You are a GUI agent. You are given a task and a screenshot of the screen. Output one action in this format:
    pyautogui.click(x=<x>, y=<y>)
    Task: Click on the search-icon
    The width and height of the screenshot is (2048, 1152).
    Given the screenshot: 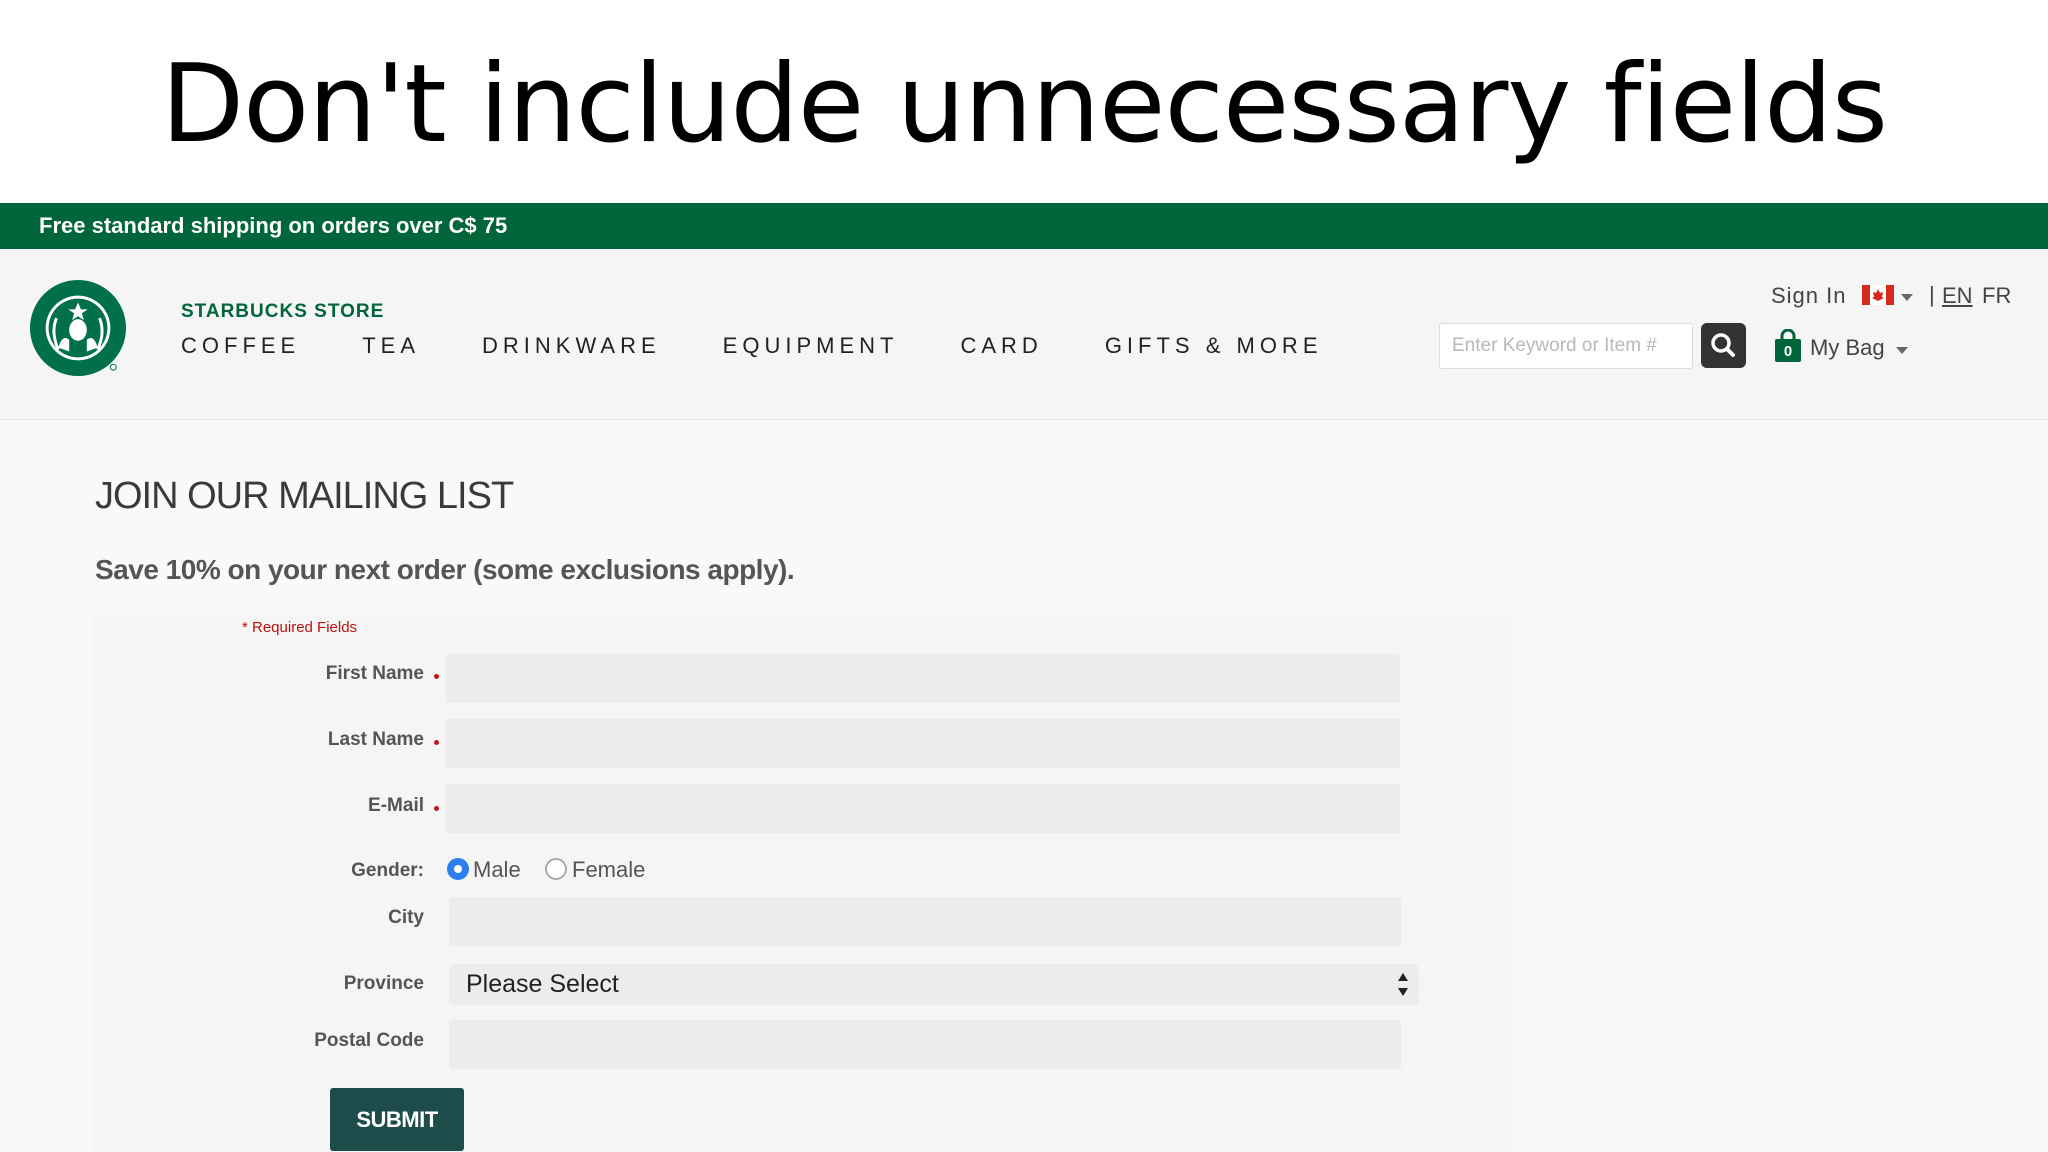 What is the action you would take?
    pyautogui.click(x=1723, y=345)
    